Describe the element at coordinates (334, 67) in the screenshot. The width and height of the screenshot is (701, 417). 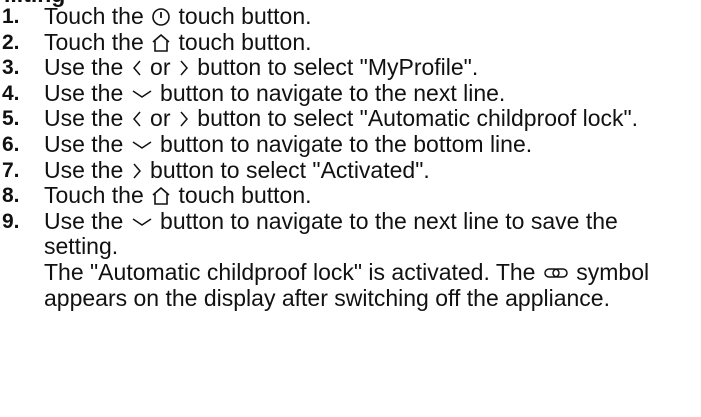
I see `step-text-after: button to select "MyProfile".` at that location.